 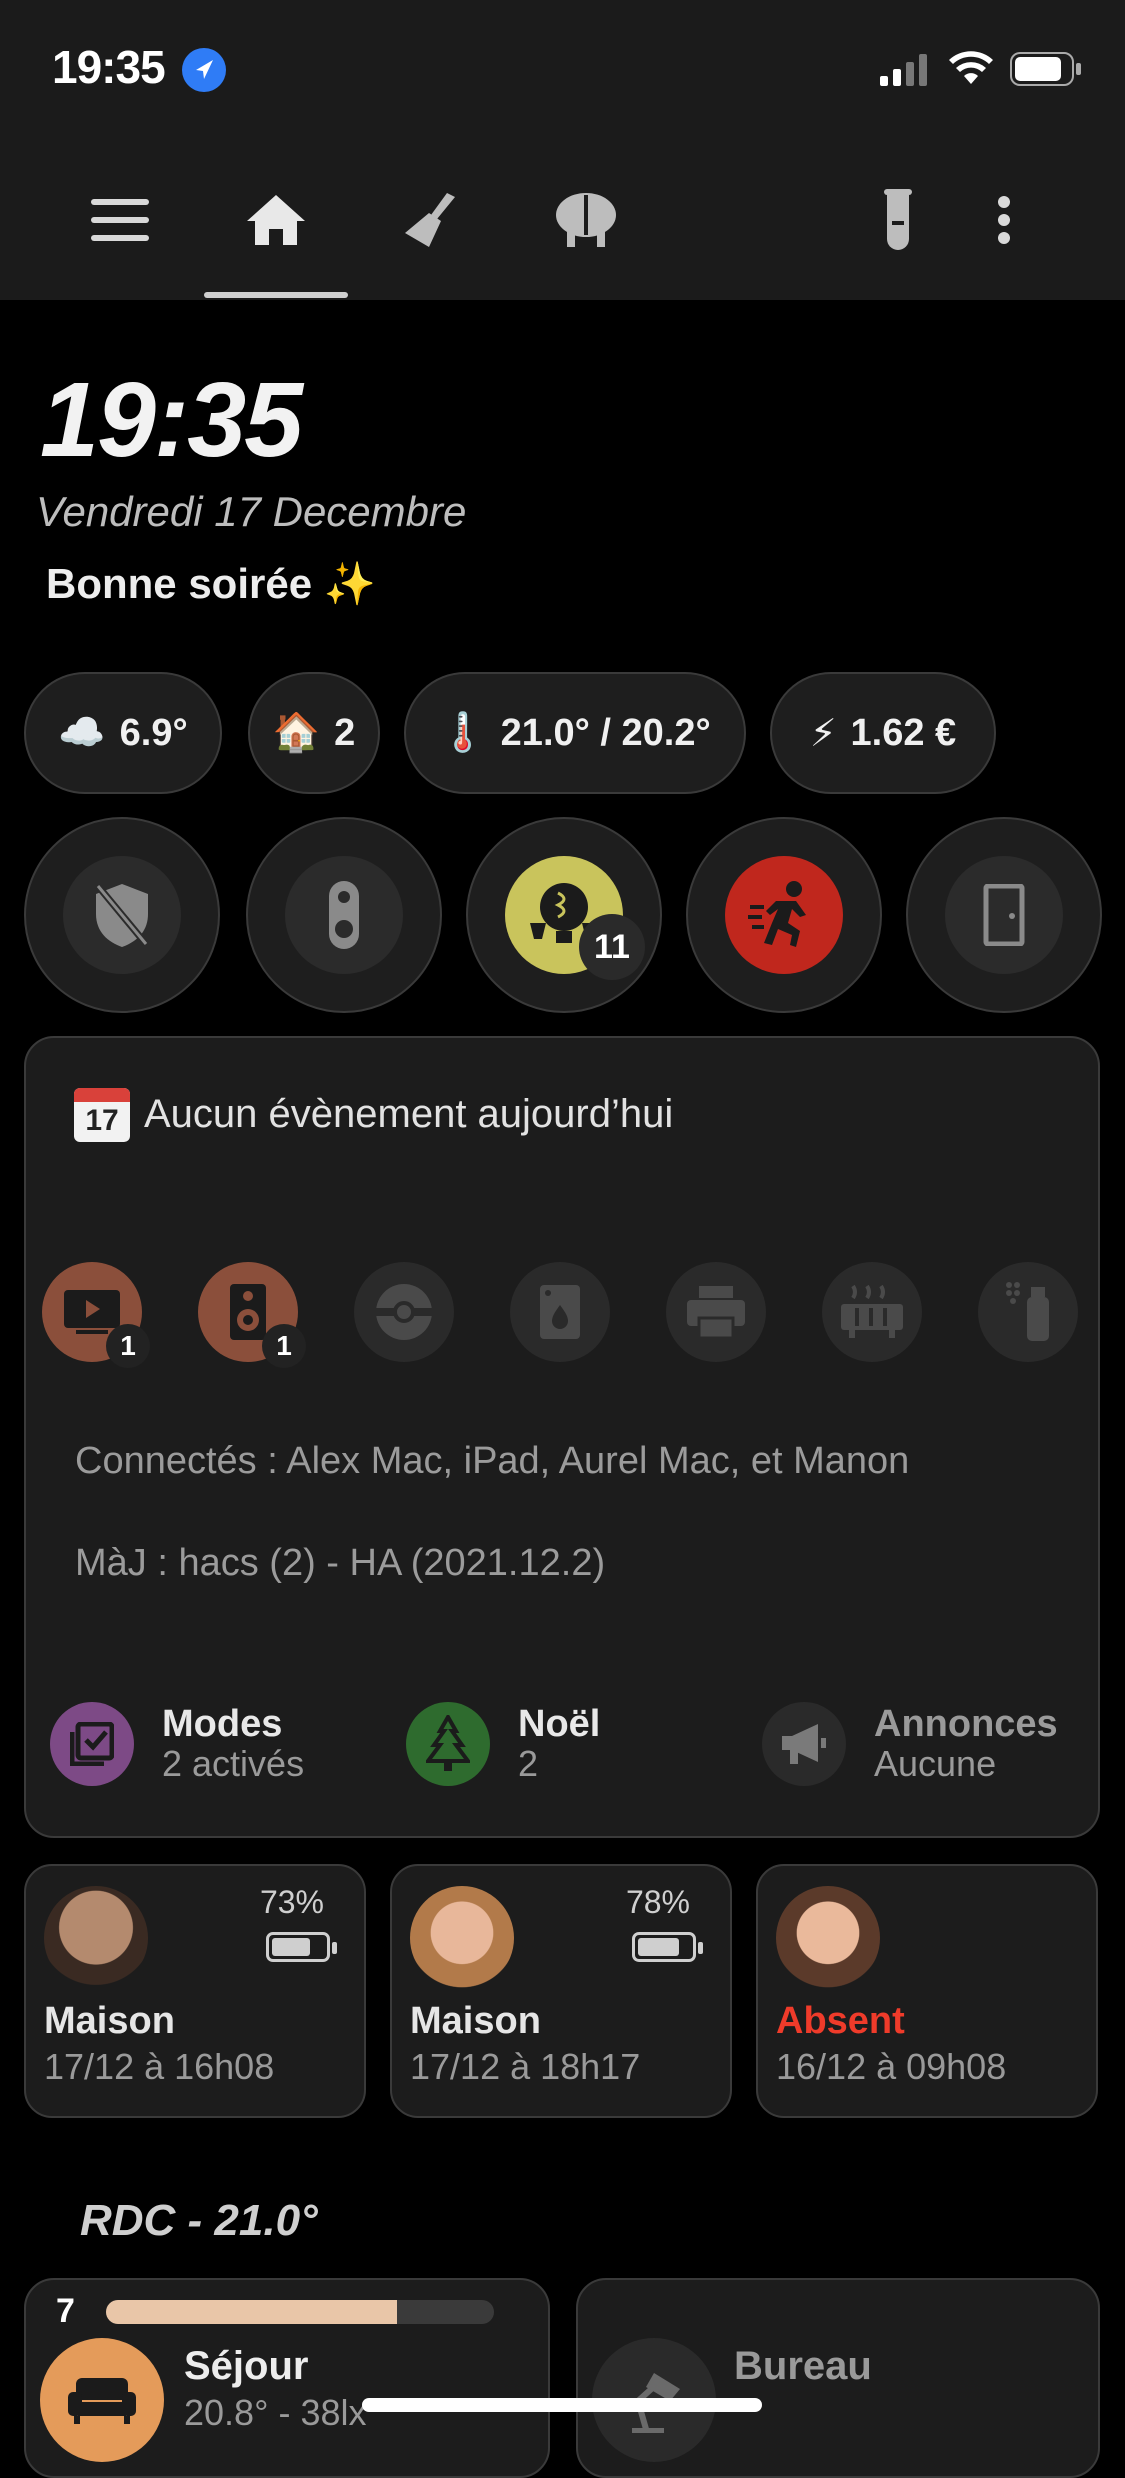 What do you see at coordinates (251, 511) in the screenshot?
I see `date-label: Vendredi 17 Decembre` at bounding box center [251, 511].